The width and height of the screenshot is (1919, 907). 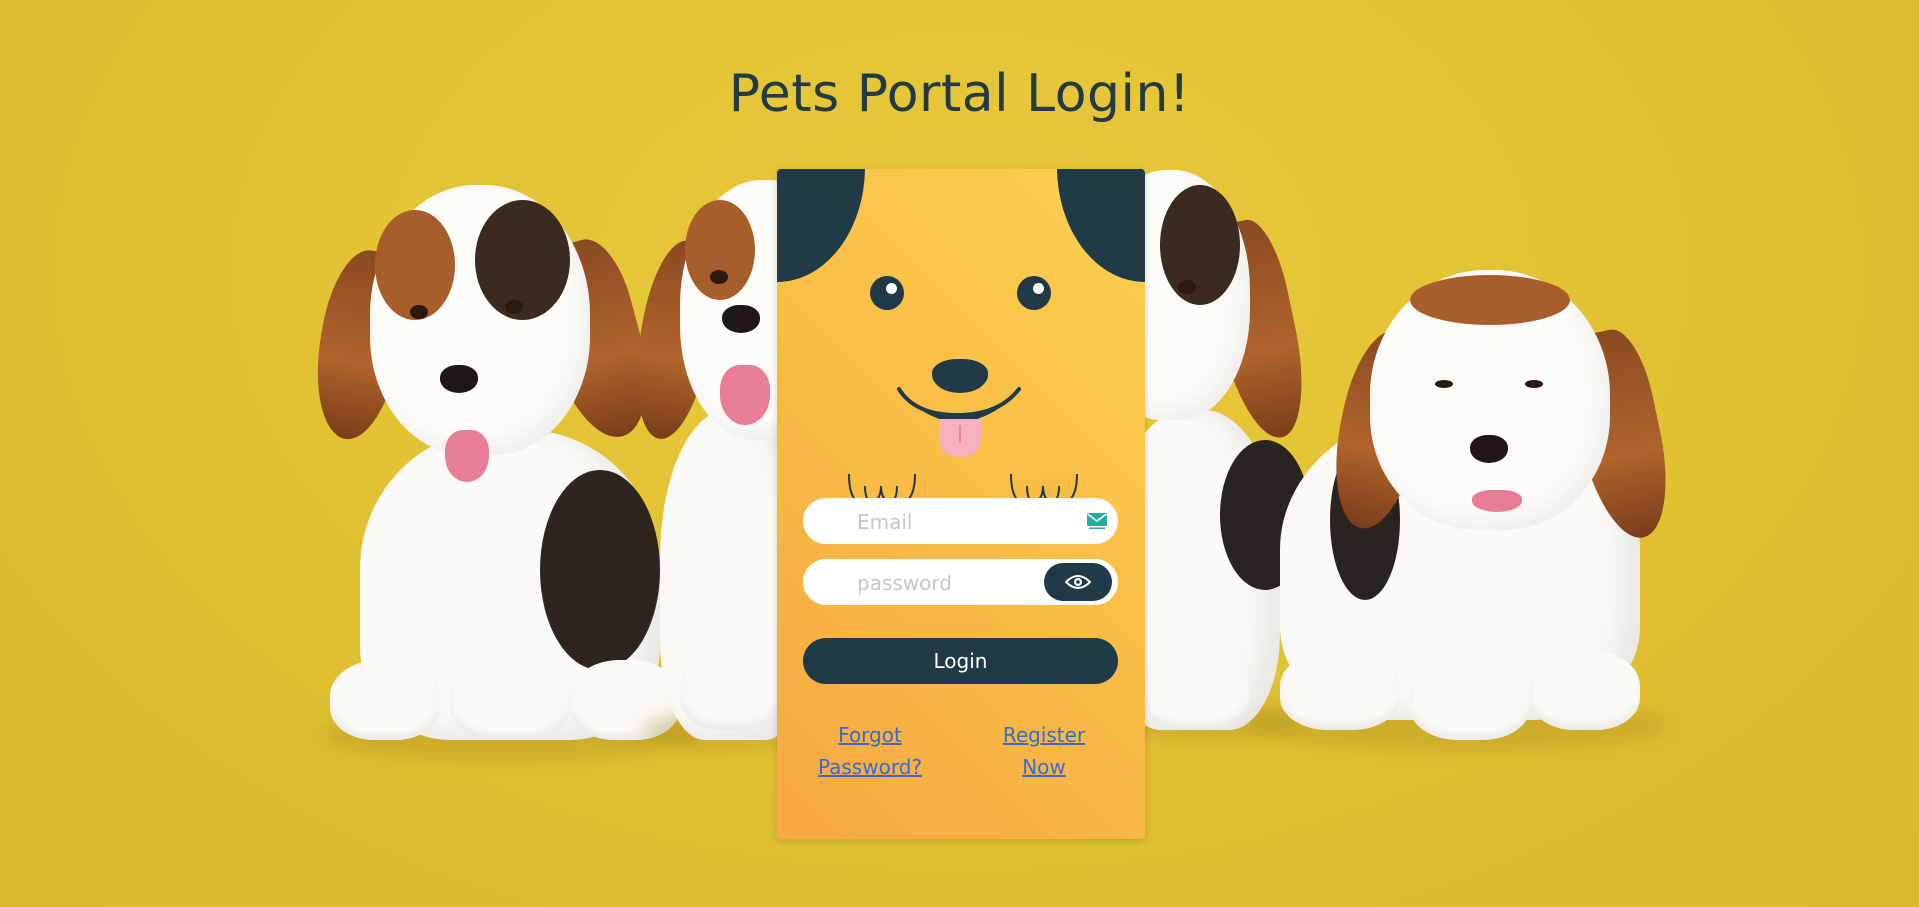 I want to click on puppy-right, so click(x=1465, y=510).